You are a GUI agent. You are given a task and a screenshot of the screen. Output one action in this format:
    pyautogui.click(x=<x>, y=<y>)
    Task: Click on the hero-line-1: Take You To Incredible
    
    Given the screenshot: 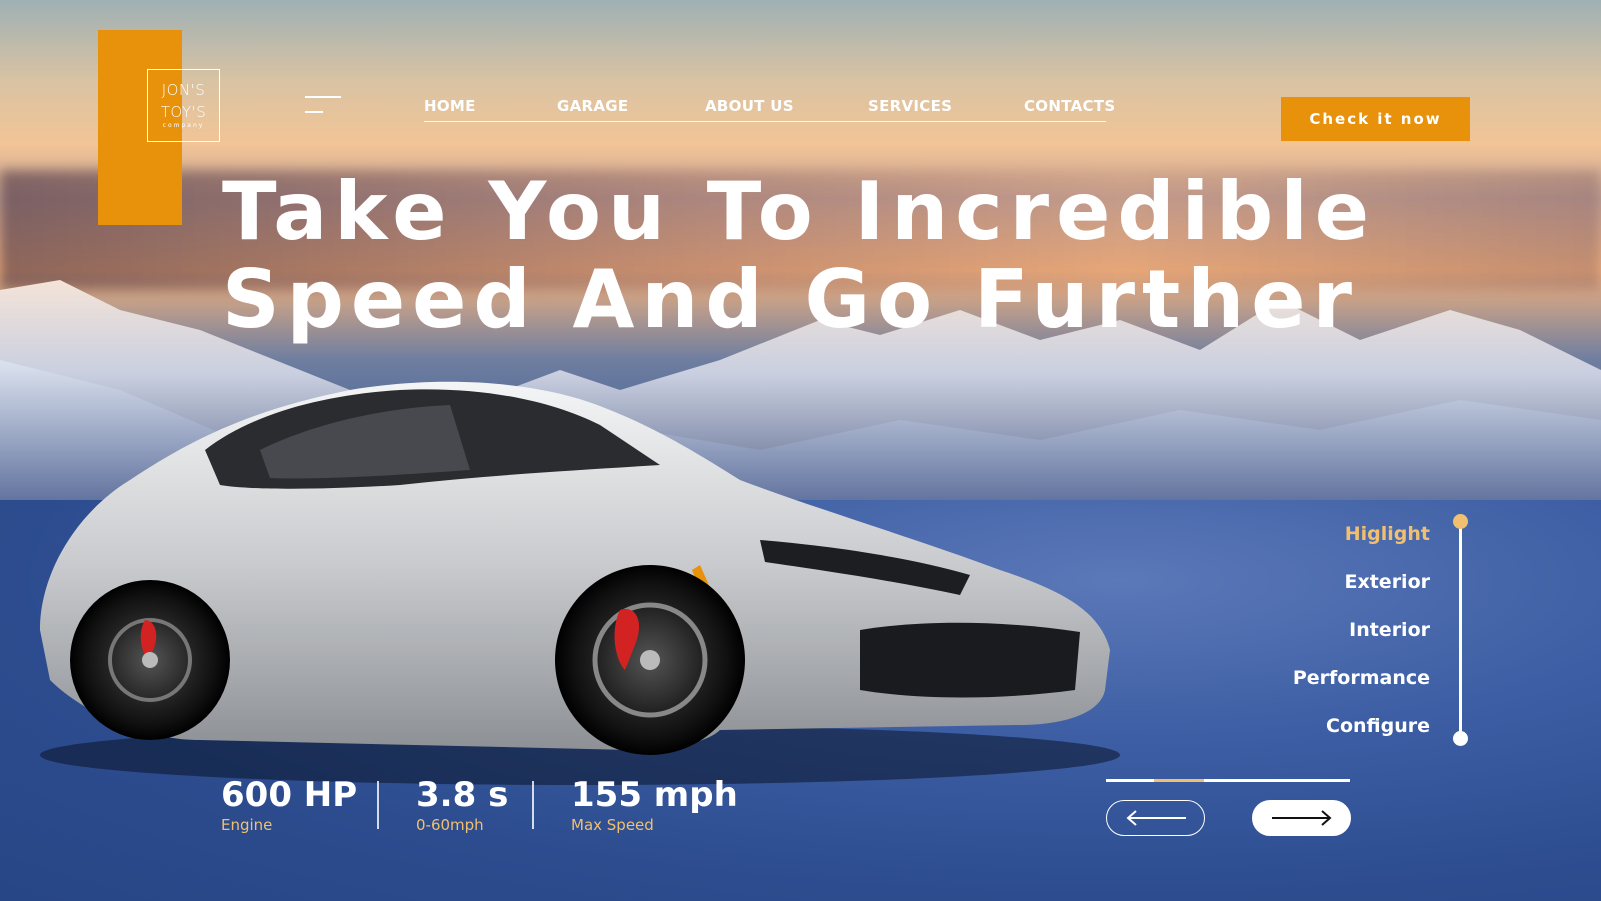 What is the action you would take?
    pyautogui.click(x=799, y=211)
    